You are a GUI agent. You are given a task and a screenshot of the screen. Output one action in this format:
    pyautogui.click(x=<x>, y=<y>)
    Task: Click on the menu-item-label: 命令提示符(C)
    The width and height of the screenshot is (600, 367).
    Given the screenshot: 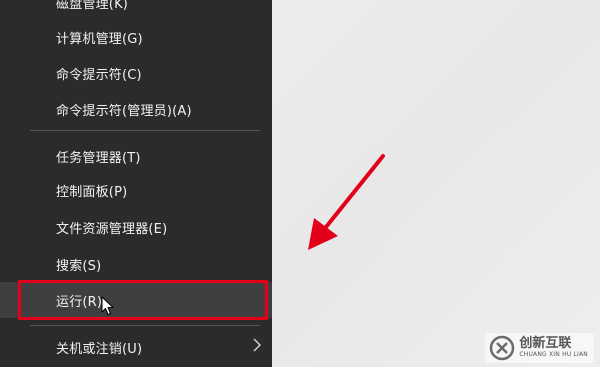 What is the action you would take?
    pyautogui.click(x=99, y=75)
    